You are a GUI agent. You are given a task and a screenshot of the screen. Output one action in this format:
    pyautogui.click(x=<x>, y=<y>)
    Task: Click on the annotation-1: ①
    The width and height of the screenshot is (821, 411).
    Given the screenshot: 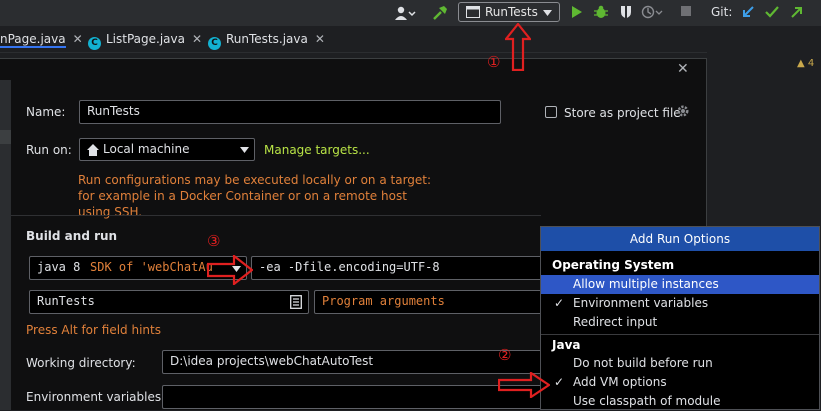 What is the action you would take?
    pyautogui.click(x=494, y=62)
    